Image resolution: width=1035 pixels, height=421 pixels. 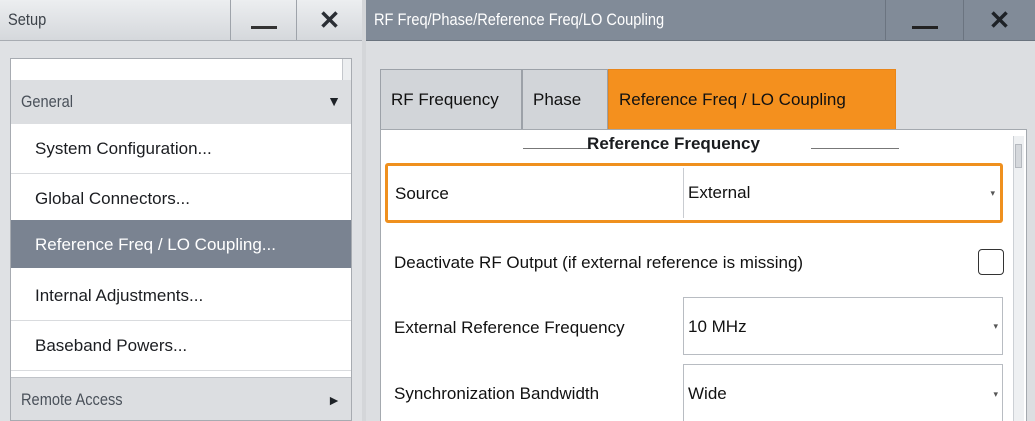 I want to click on setup-minimize-button, so click(x=263, y=20).